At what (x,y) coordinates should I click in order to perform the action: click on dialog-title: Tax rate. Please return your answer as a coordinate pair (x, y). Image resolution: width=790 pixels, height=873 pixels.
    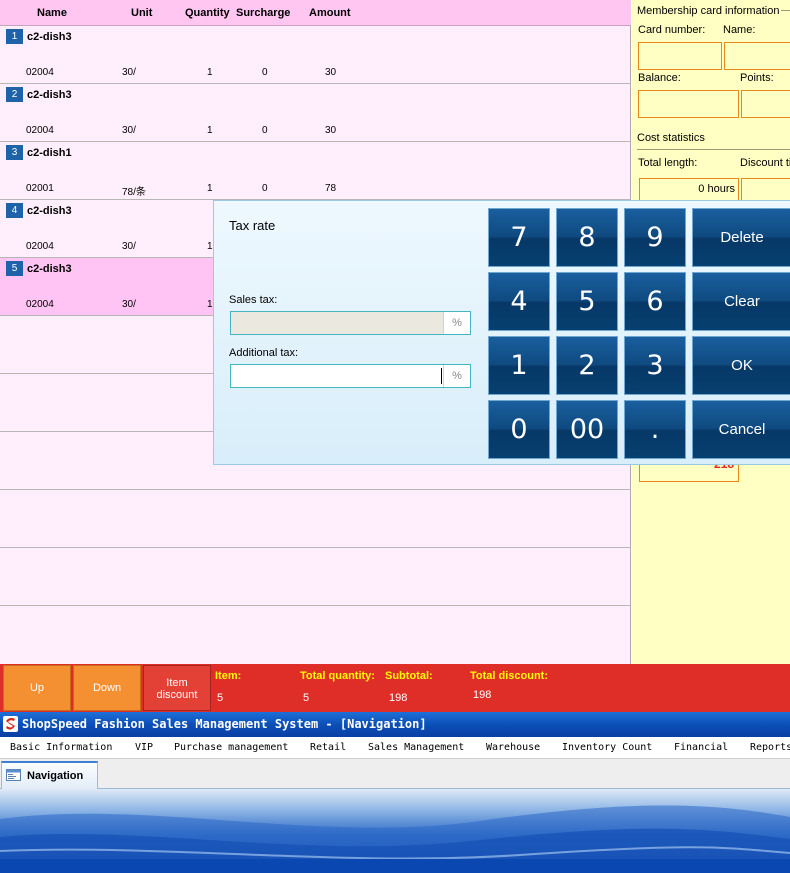
    Looking at the image, I should click on (252, 225).